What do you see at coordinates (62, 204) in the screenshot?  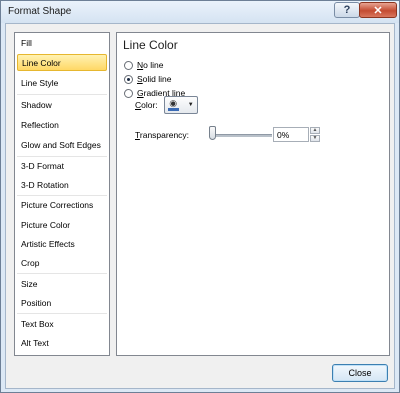 I see `nav-item-picture-corrections: Picture Corrections` at bounding box center [62, 204].